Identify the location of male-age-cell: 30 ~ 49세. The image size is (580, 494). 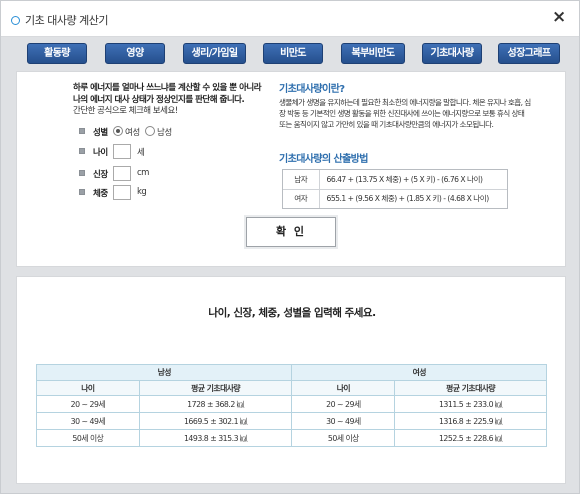
(88, 421).